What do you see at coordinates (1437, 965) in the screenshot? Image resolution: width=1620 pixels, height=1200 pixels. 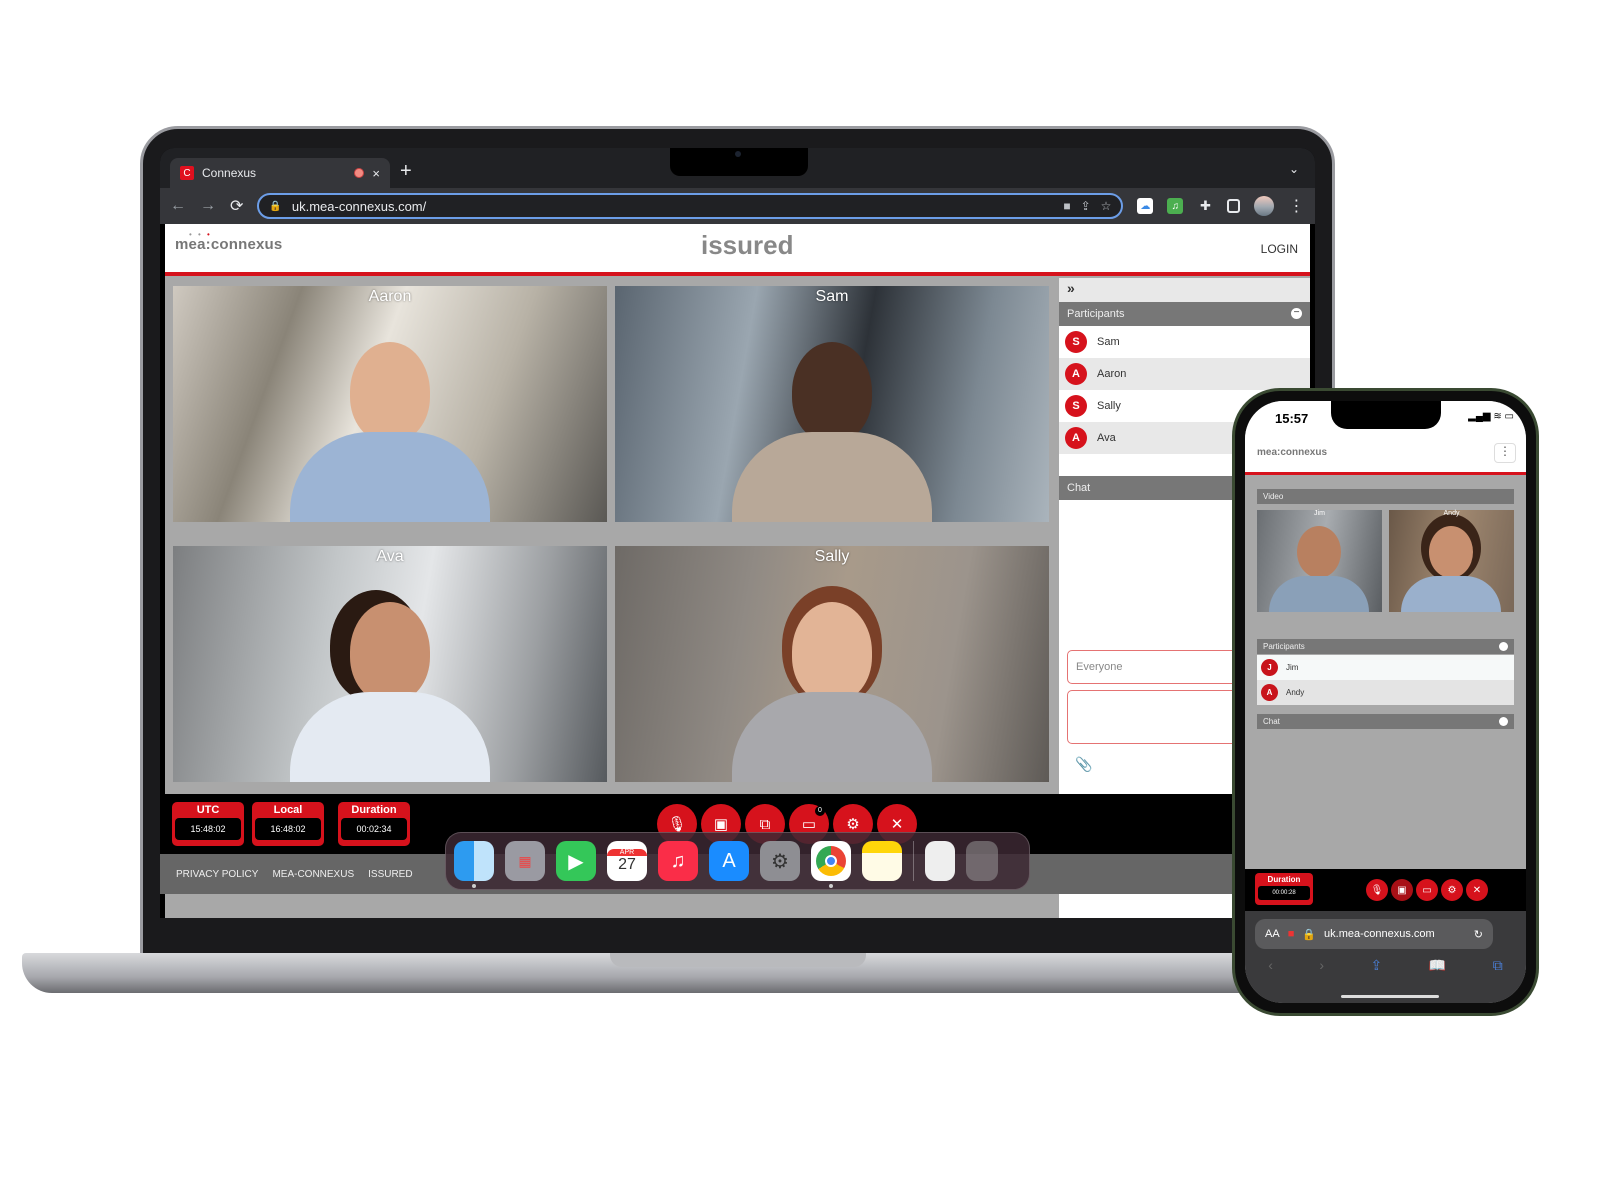 I see `bookmarks-icon: 📖` at bounding box center [1437, 965].